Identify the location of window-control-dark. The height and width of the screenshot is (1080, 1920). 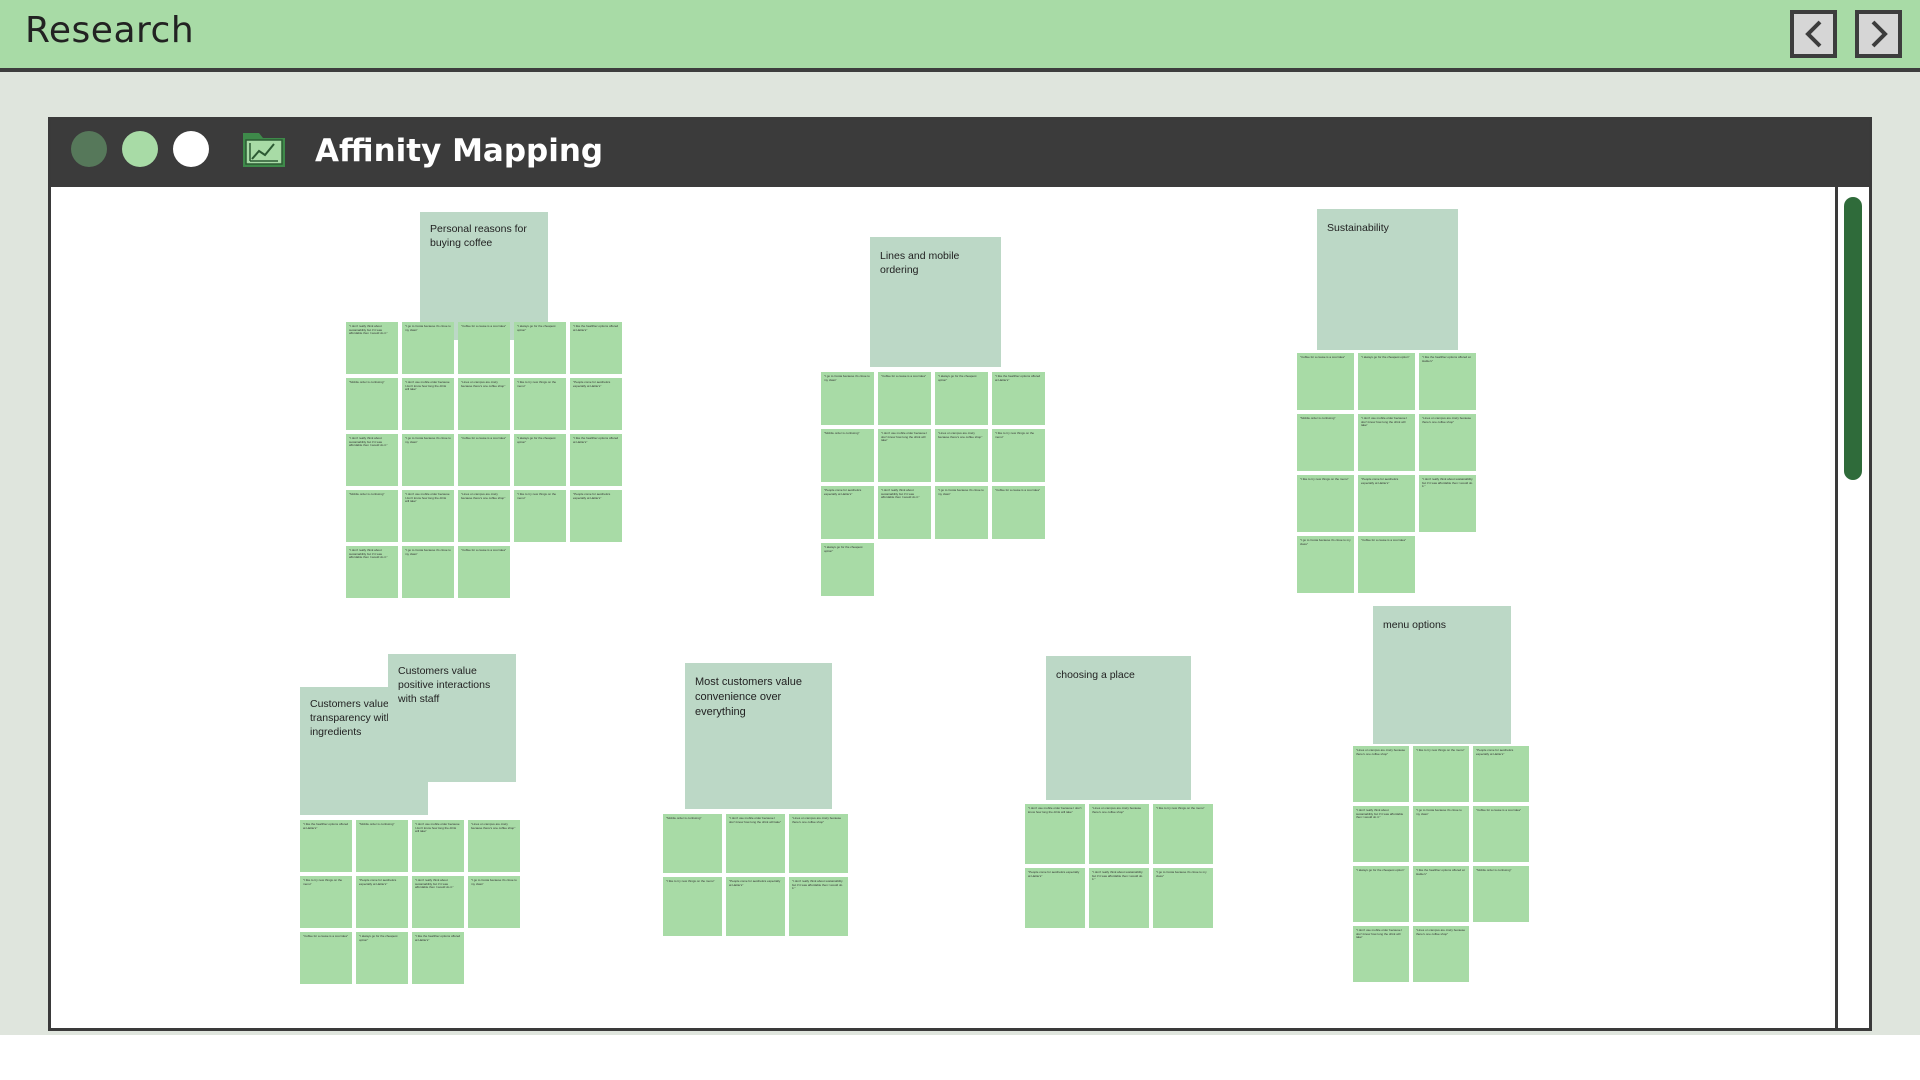
(89, 149).